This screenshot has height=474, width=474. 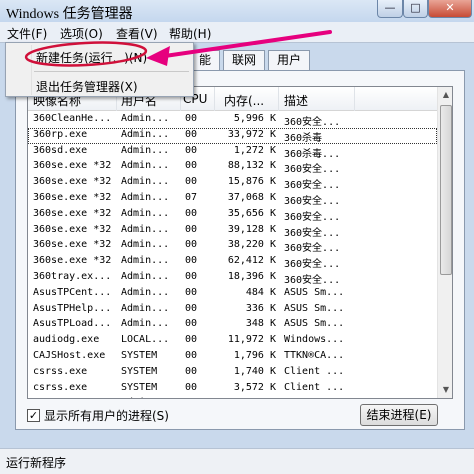 What do you see at coordinates (81, 33) in the screenshot?
I see `menu-options: 选项(O)` at bounding box center [81, 33].